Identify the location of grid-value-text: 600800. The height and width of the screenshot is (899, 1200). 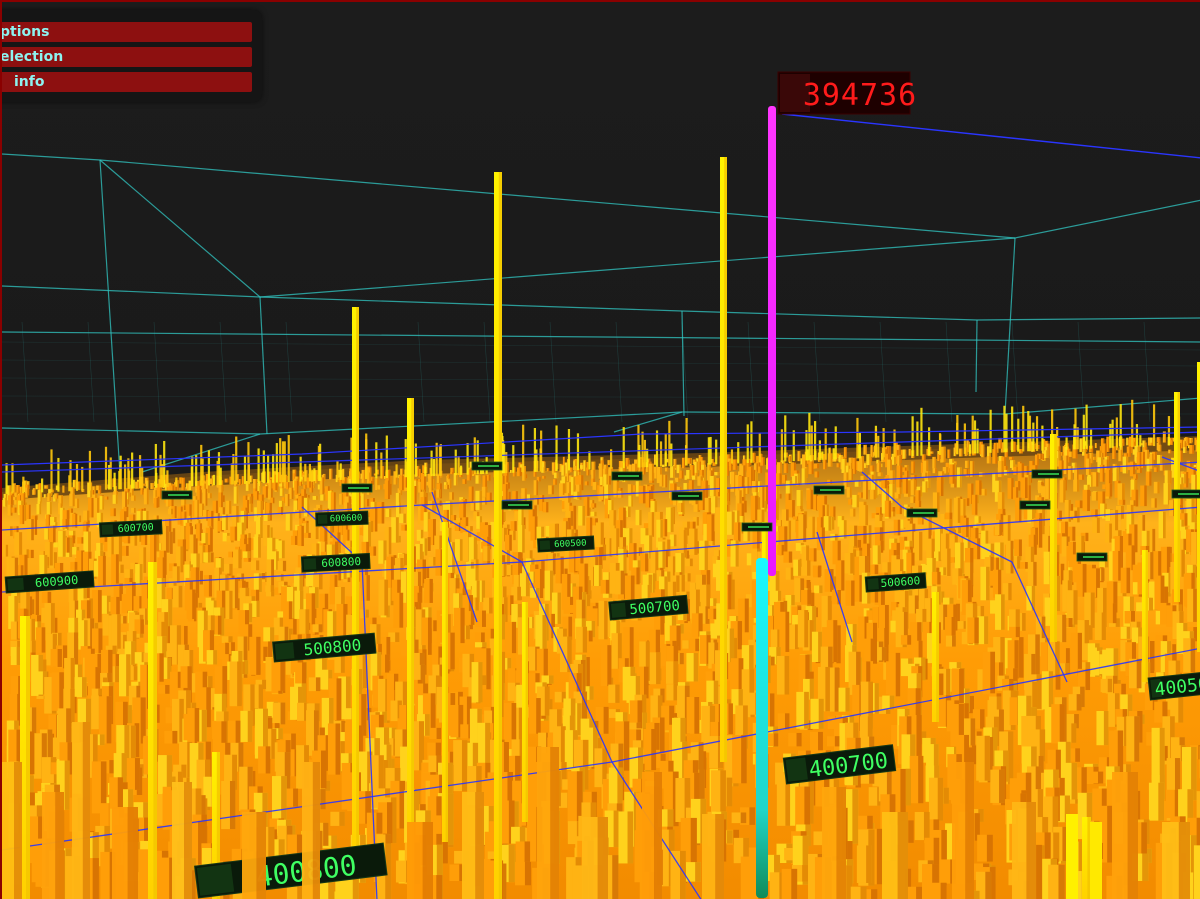
(341, 562).